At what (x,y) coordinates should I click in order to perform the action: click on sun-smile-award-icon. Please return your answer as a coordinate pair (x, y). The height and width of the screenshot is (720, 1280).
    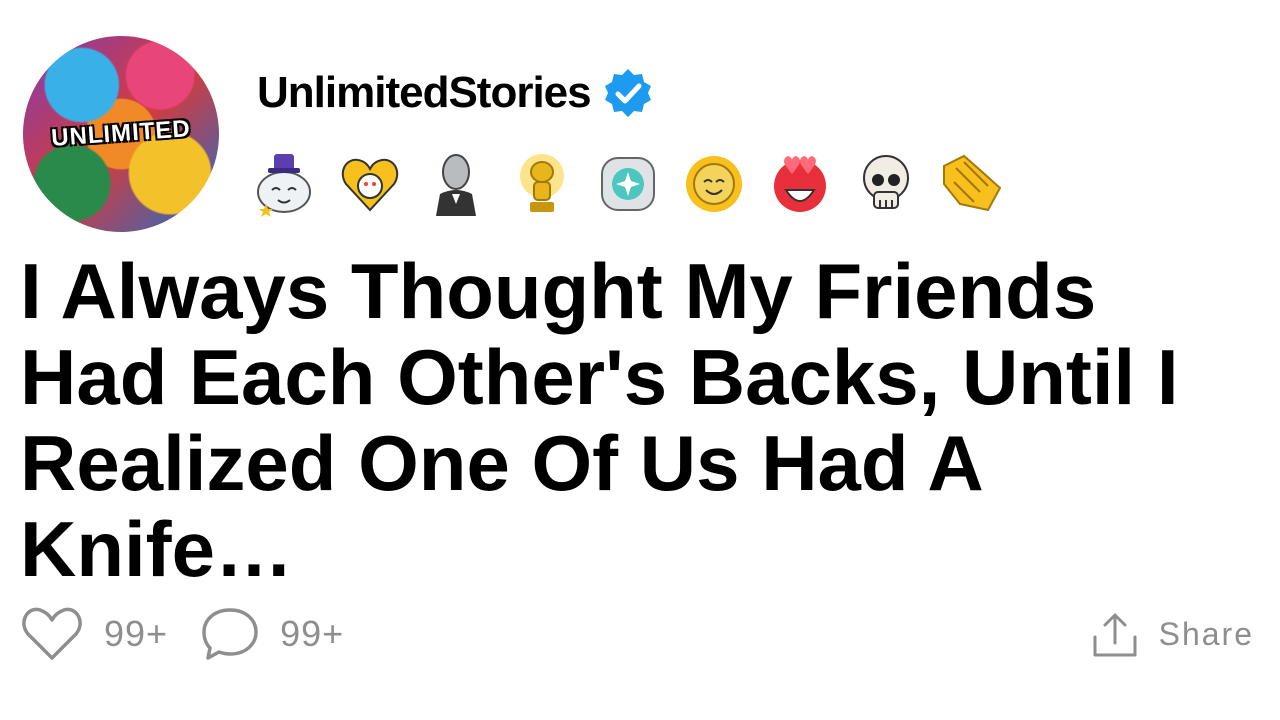
    Looking at the image, I should click on (714, 183).